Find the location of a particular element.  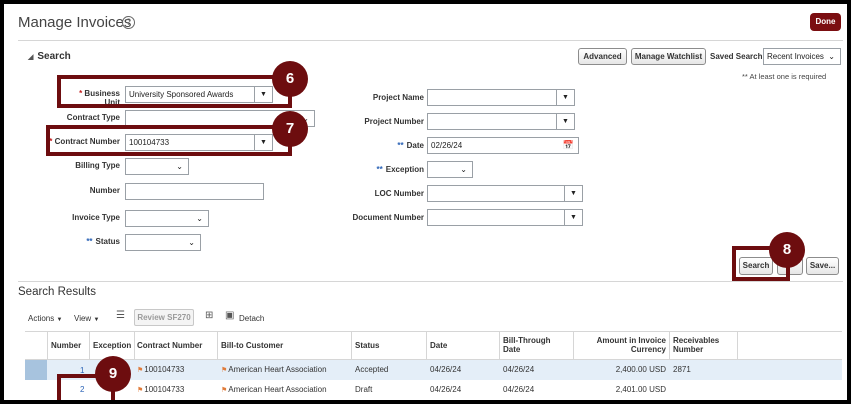

detach-icon: ▣ is located at coordinates (229, 315).